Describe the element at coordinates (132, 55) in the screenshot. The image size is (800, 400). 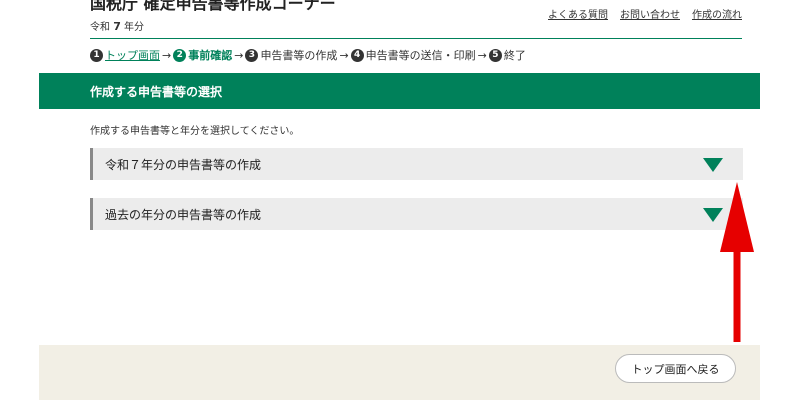
I see `top-page-link: トップ画面` at that location.